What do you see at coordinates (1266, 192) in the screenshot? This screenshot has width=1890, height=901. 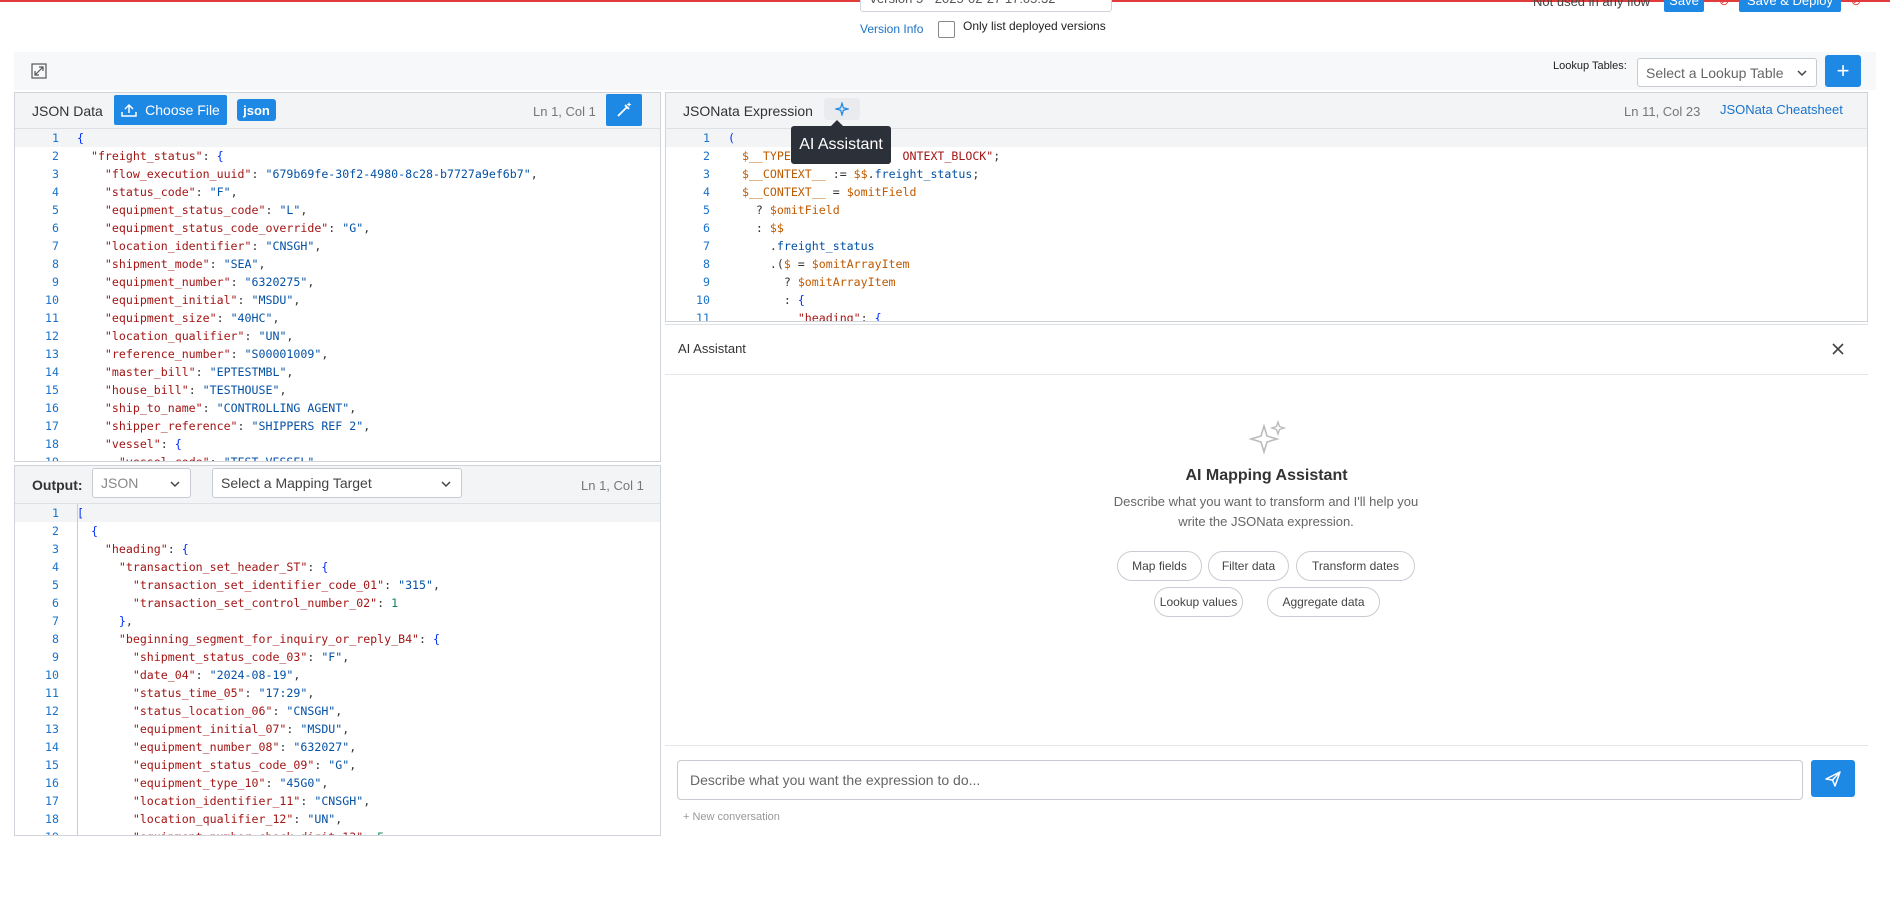 I see `code-line: 4 $__CONTEXT__ = $omitField` at bounding box center [1266, 192].